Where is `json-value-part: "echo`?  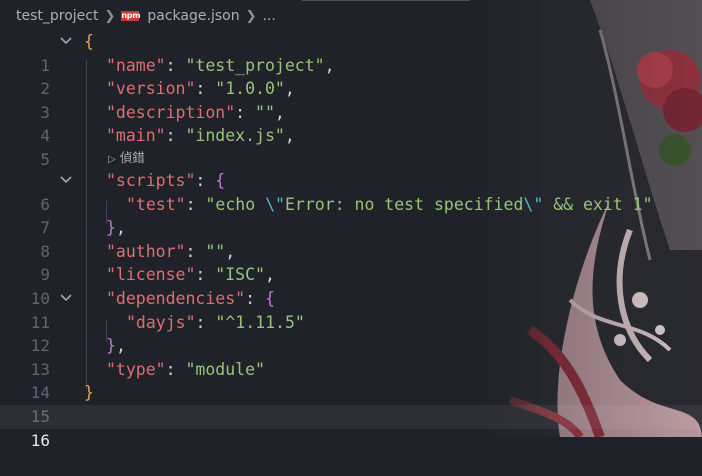 json-value-part: "echo is located at coordinates (235, 204).